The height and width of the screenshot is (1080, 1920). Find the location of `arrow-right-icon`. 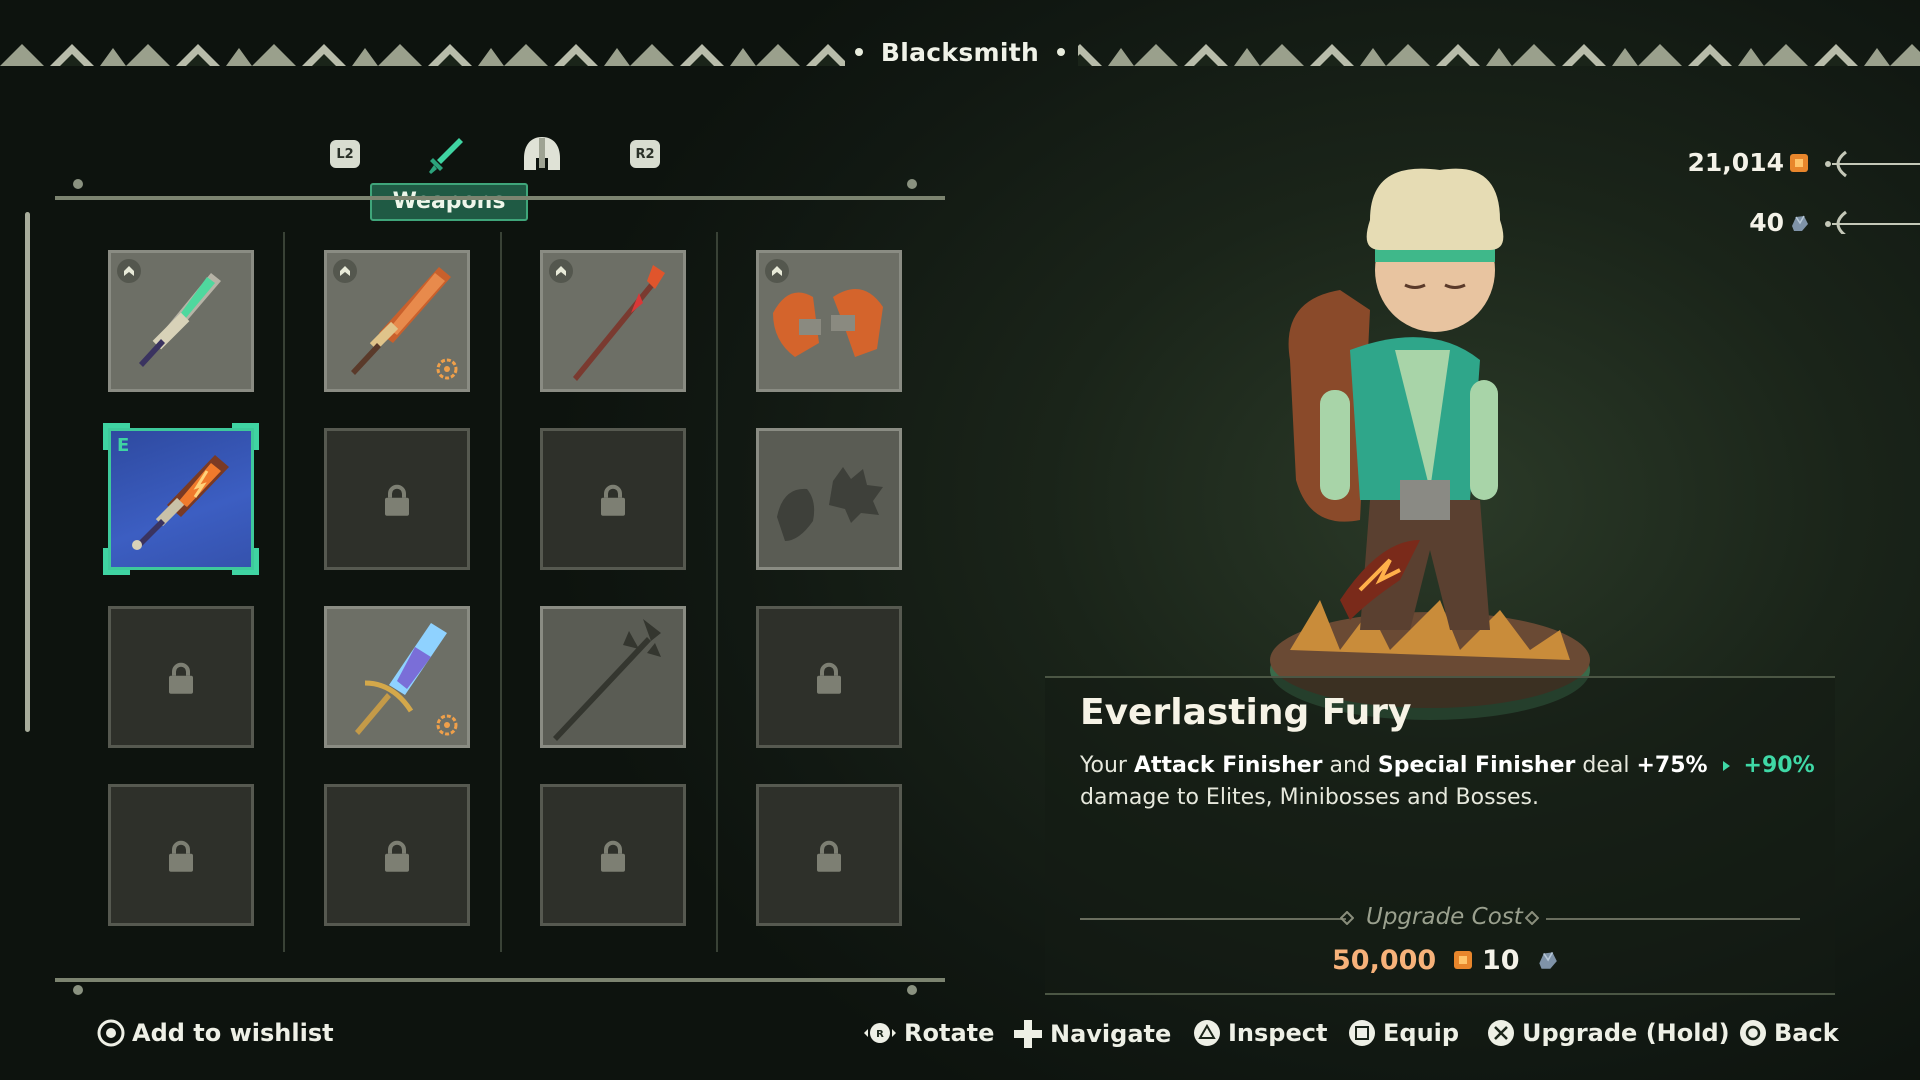

arrow-right-icon is located at coordinates (1726, 766).